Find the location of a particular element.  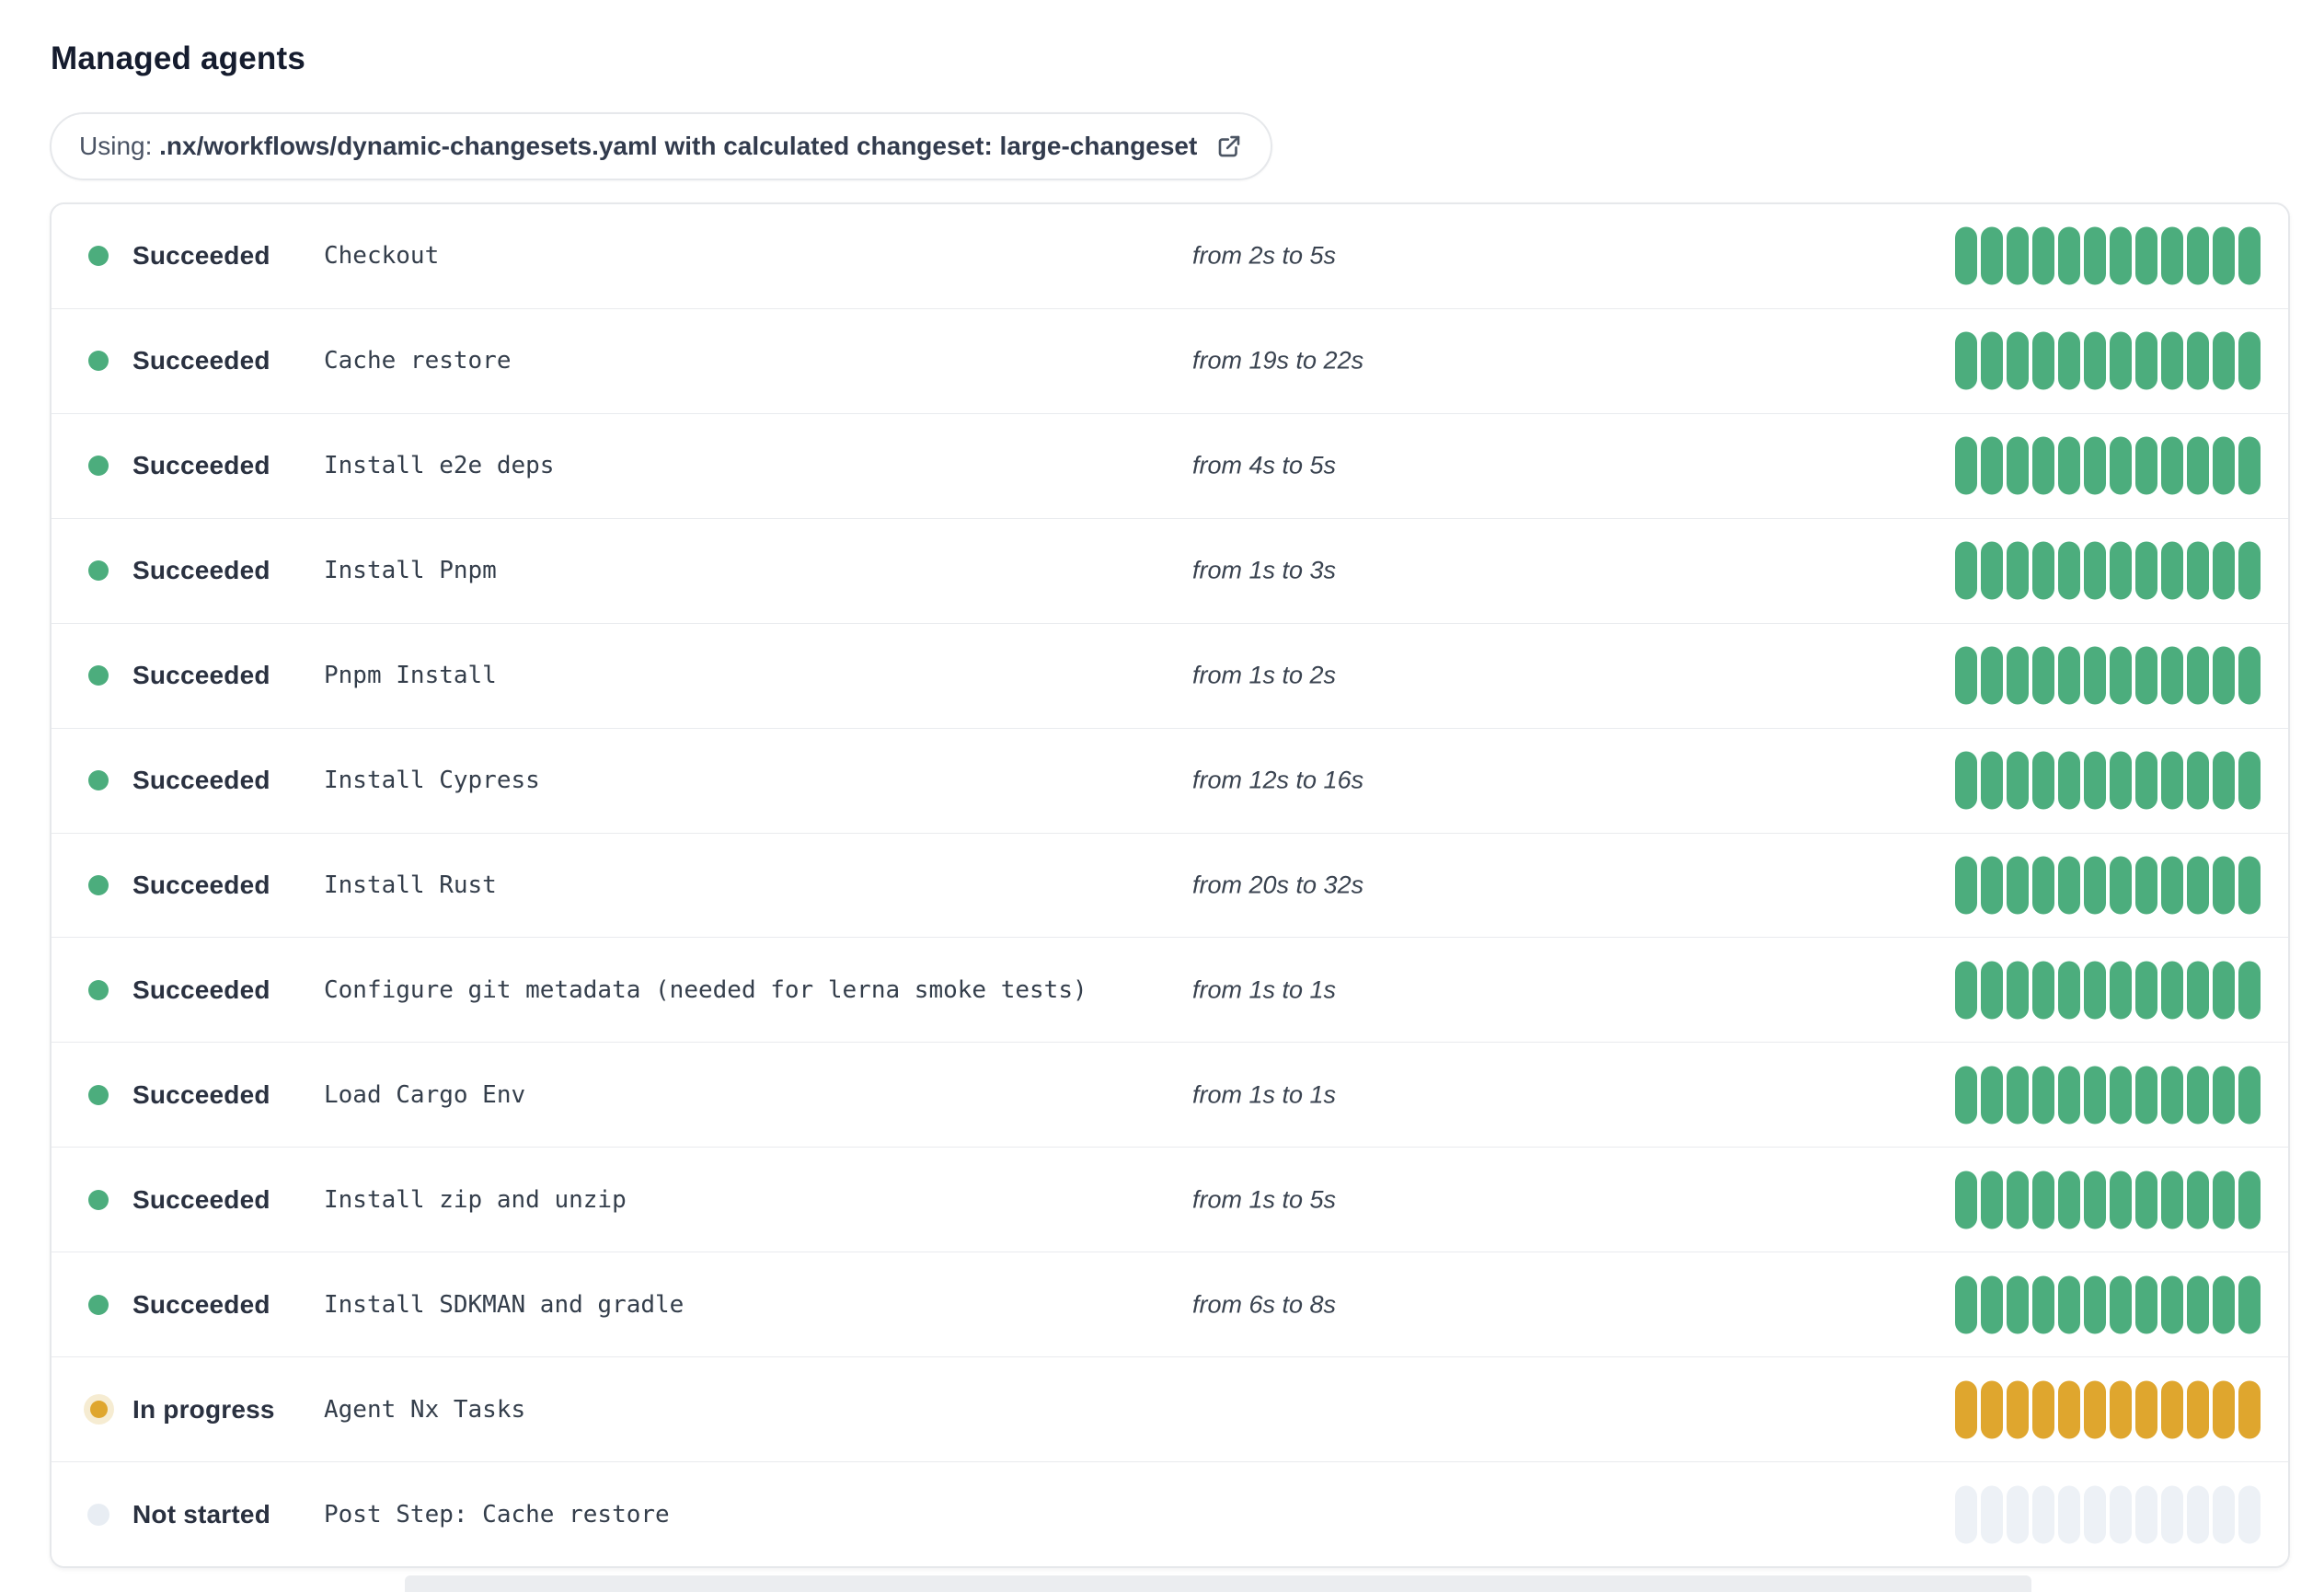

agent-step-row: Succeeded Install e2e deps from 4s to 5s is located at coordinates (1170, 465).